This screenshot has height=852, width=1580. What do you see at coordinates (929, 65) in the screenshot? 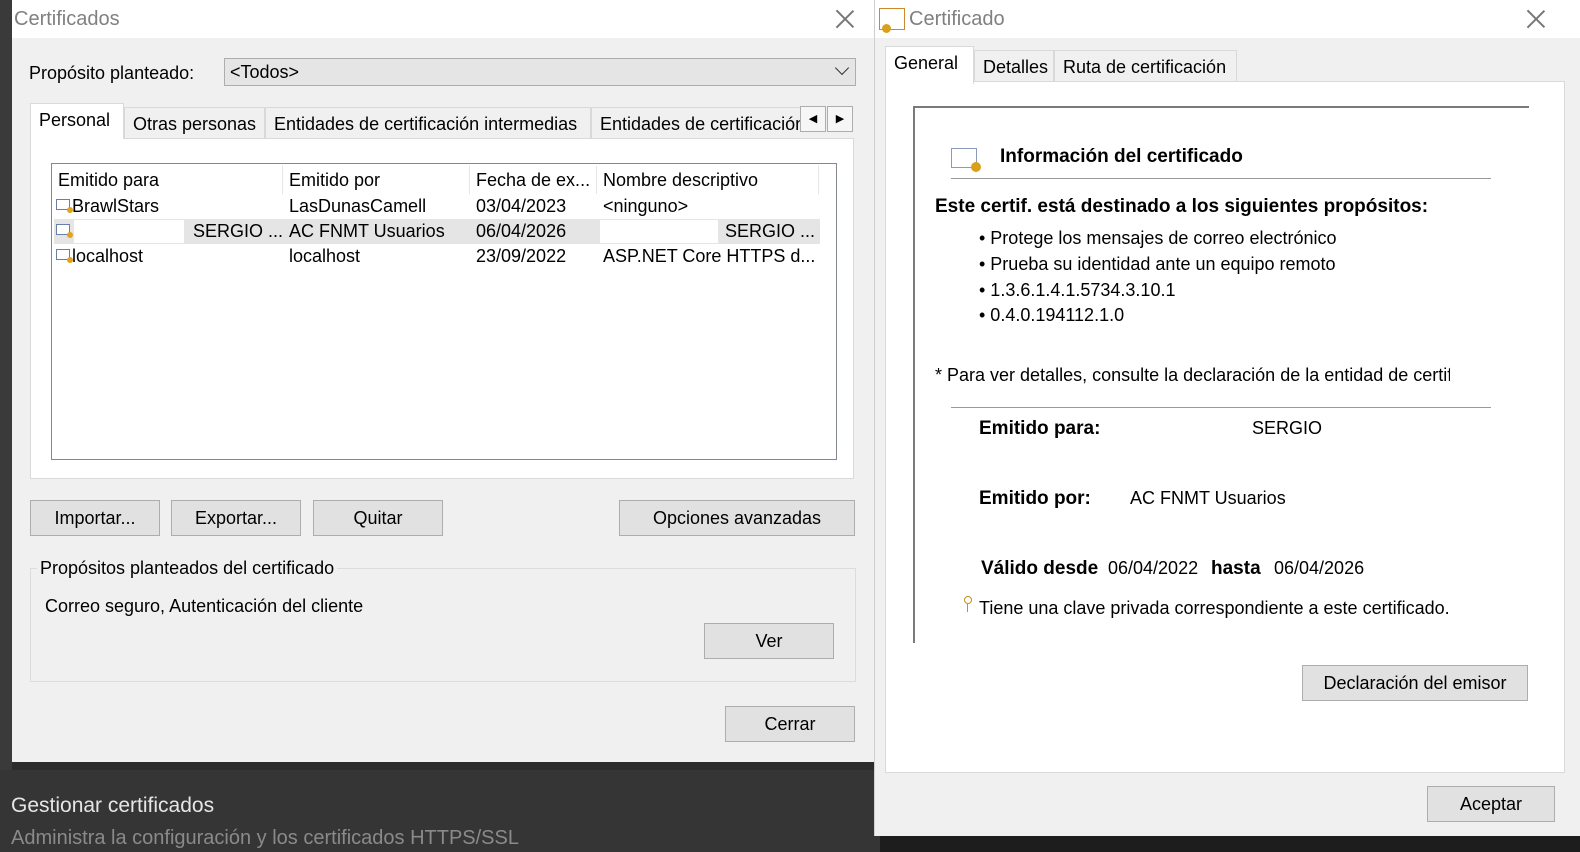
I see `tab-general: General` at bounding box center [929, 65].